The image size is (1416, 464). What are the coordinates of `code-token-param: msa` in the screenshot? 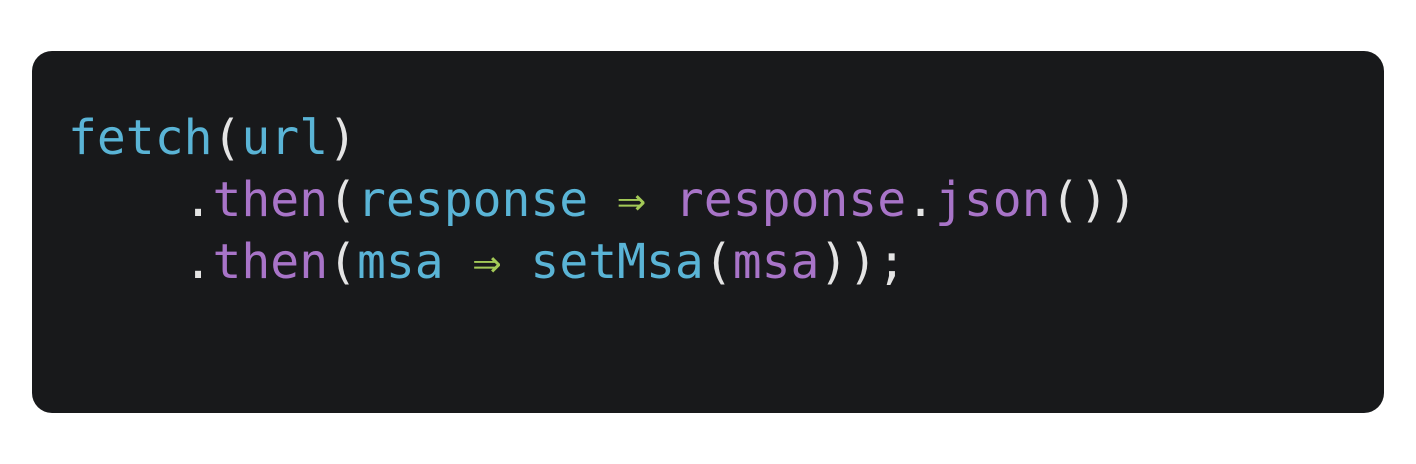 It's located at (400, 262).